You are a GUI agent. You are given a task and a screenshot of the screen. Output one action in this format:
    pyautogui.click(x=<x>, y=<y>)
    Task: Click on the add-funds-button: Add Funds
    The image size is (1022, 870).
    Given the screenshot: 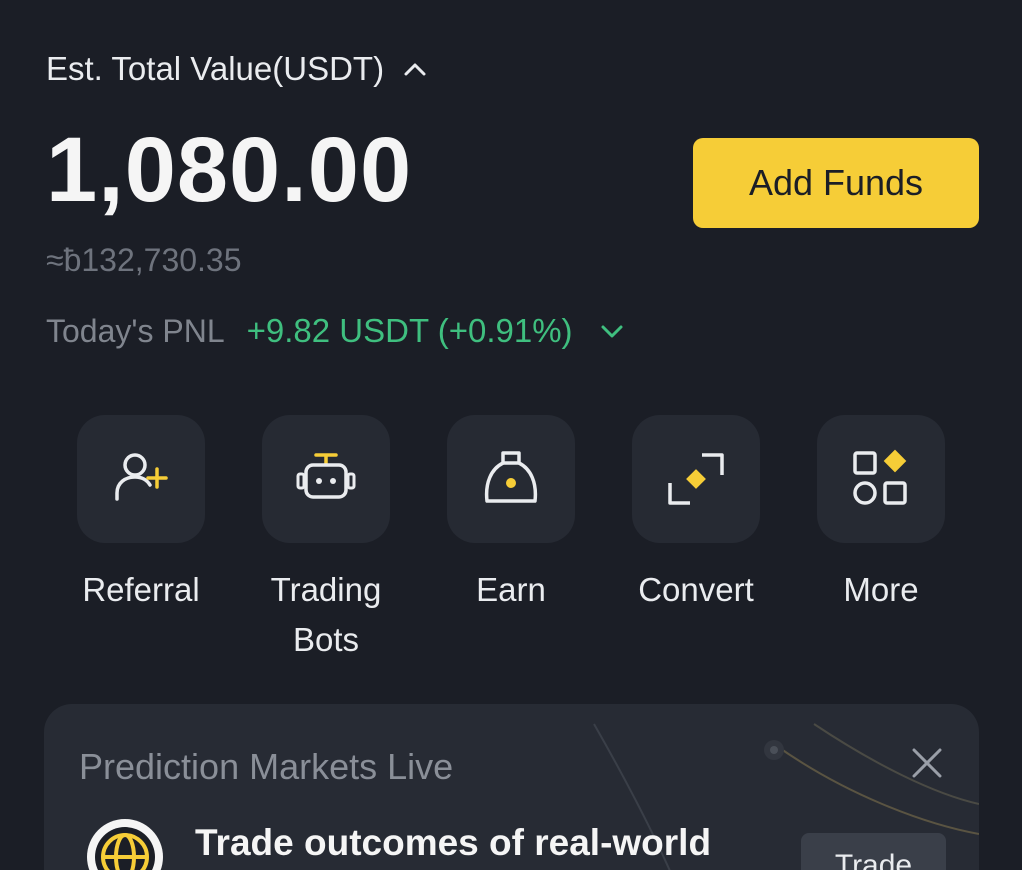 What is the action you would take?
    pyautogui.click(x=836, y=183)
    